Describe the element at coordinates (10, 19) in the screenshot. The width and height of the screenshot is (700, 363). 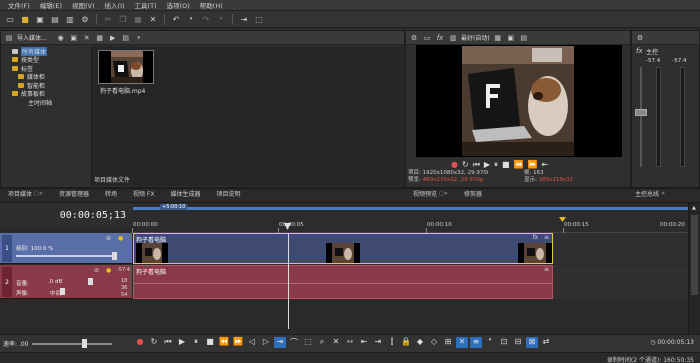
I see `new-file-icon: ▭` at that location.